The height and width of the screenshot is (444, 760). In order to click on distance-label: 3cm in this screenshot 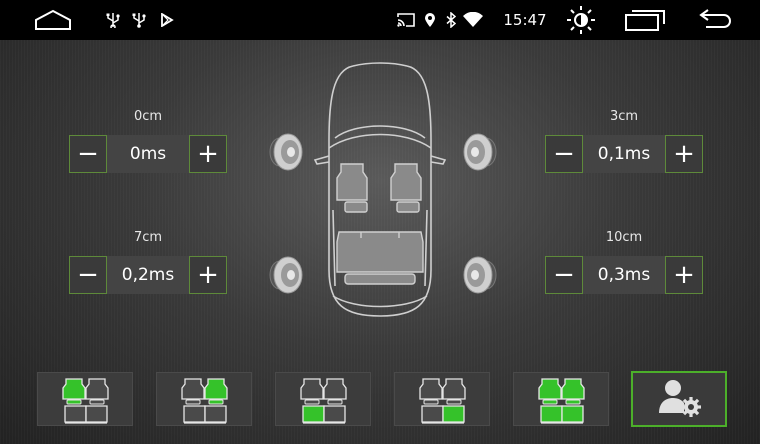, I will do `click(624, 116)`.